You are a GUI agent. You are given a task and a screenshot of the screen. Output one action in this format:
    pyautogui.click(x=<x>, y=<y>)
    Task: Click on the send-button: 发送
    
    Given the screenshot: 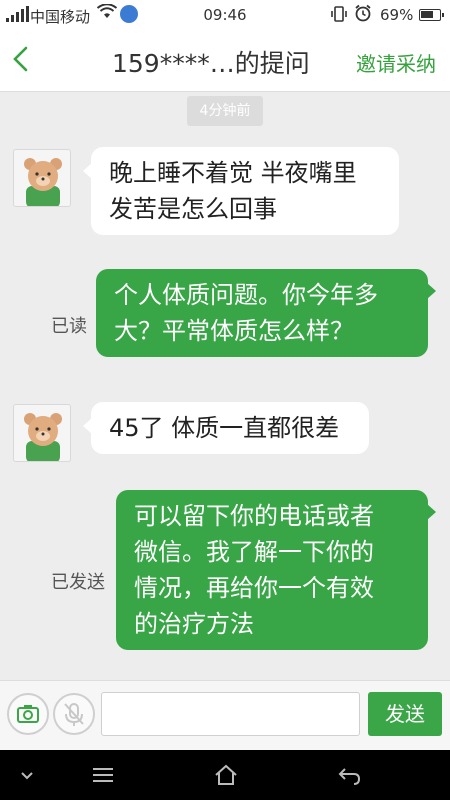 What is the action you would take?
    pyautogui.click(x=405, y=714)
    